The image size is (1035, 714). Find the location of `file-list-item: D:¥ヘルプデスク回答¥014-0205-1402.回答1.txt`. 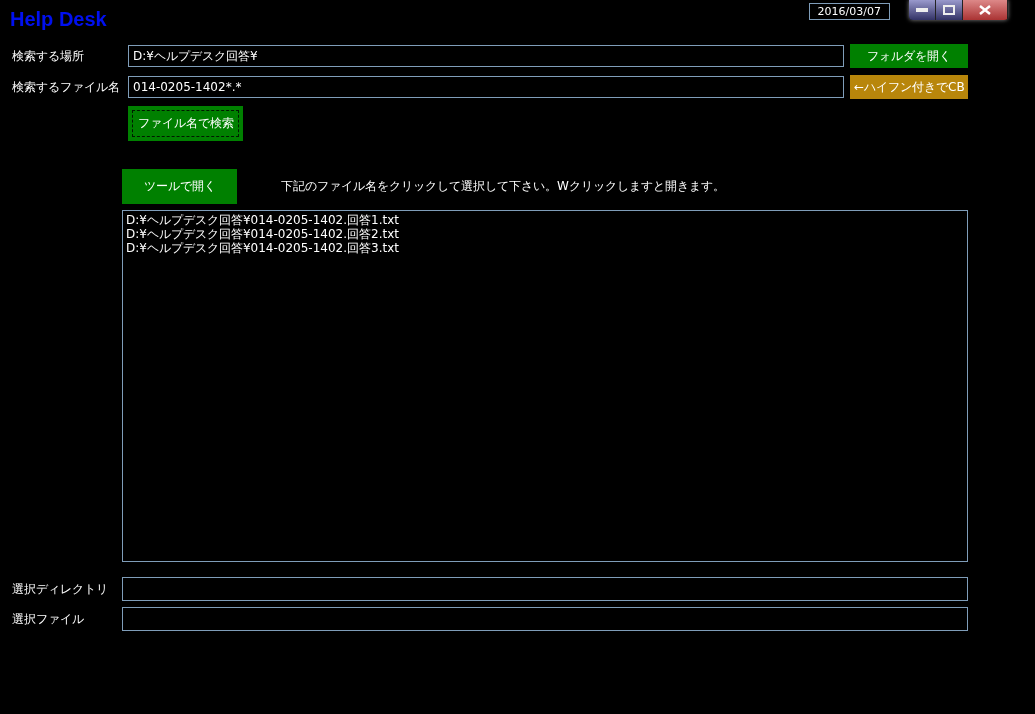

file-list-item: D:¥ヘルプデスク回答¥014-0205-1402.回答1.txt is located at coordinates (545, 220).